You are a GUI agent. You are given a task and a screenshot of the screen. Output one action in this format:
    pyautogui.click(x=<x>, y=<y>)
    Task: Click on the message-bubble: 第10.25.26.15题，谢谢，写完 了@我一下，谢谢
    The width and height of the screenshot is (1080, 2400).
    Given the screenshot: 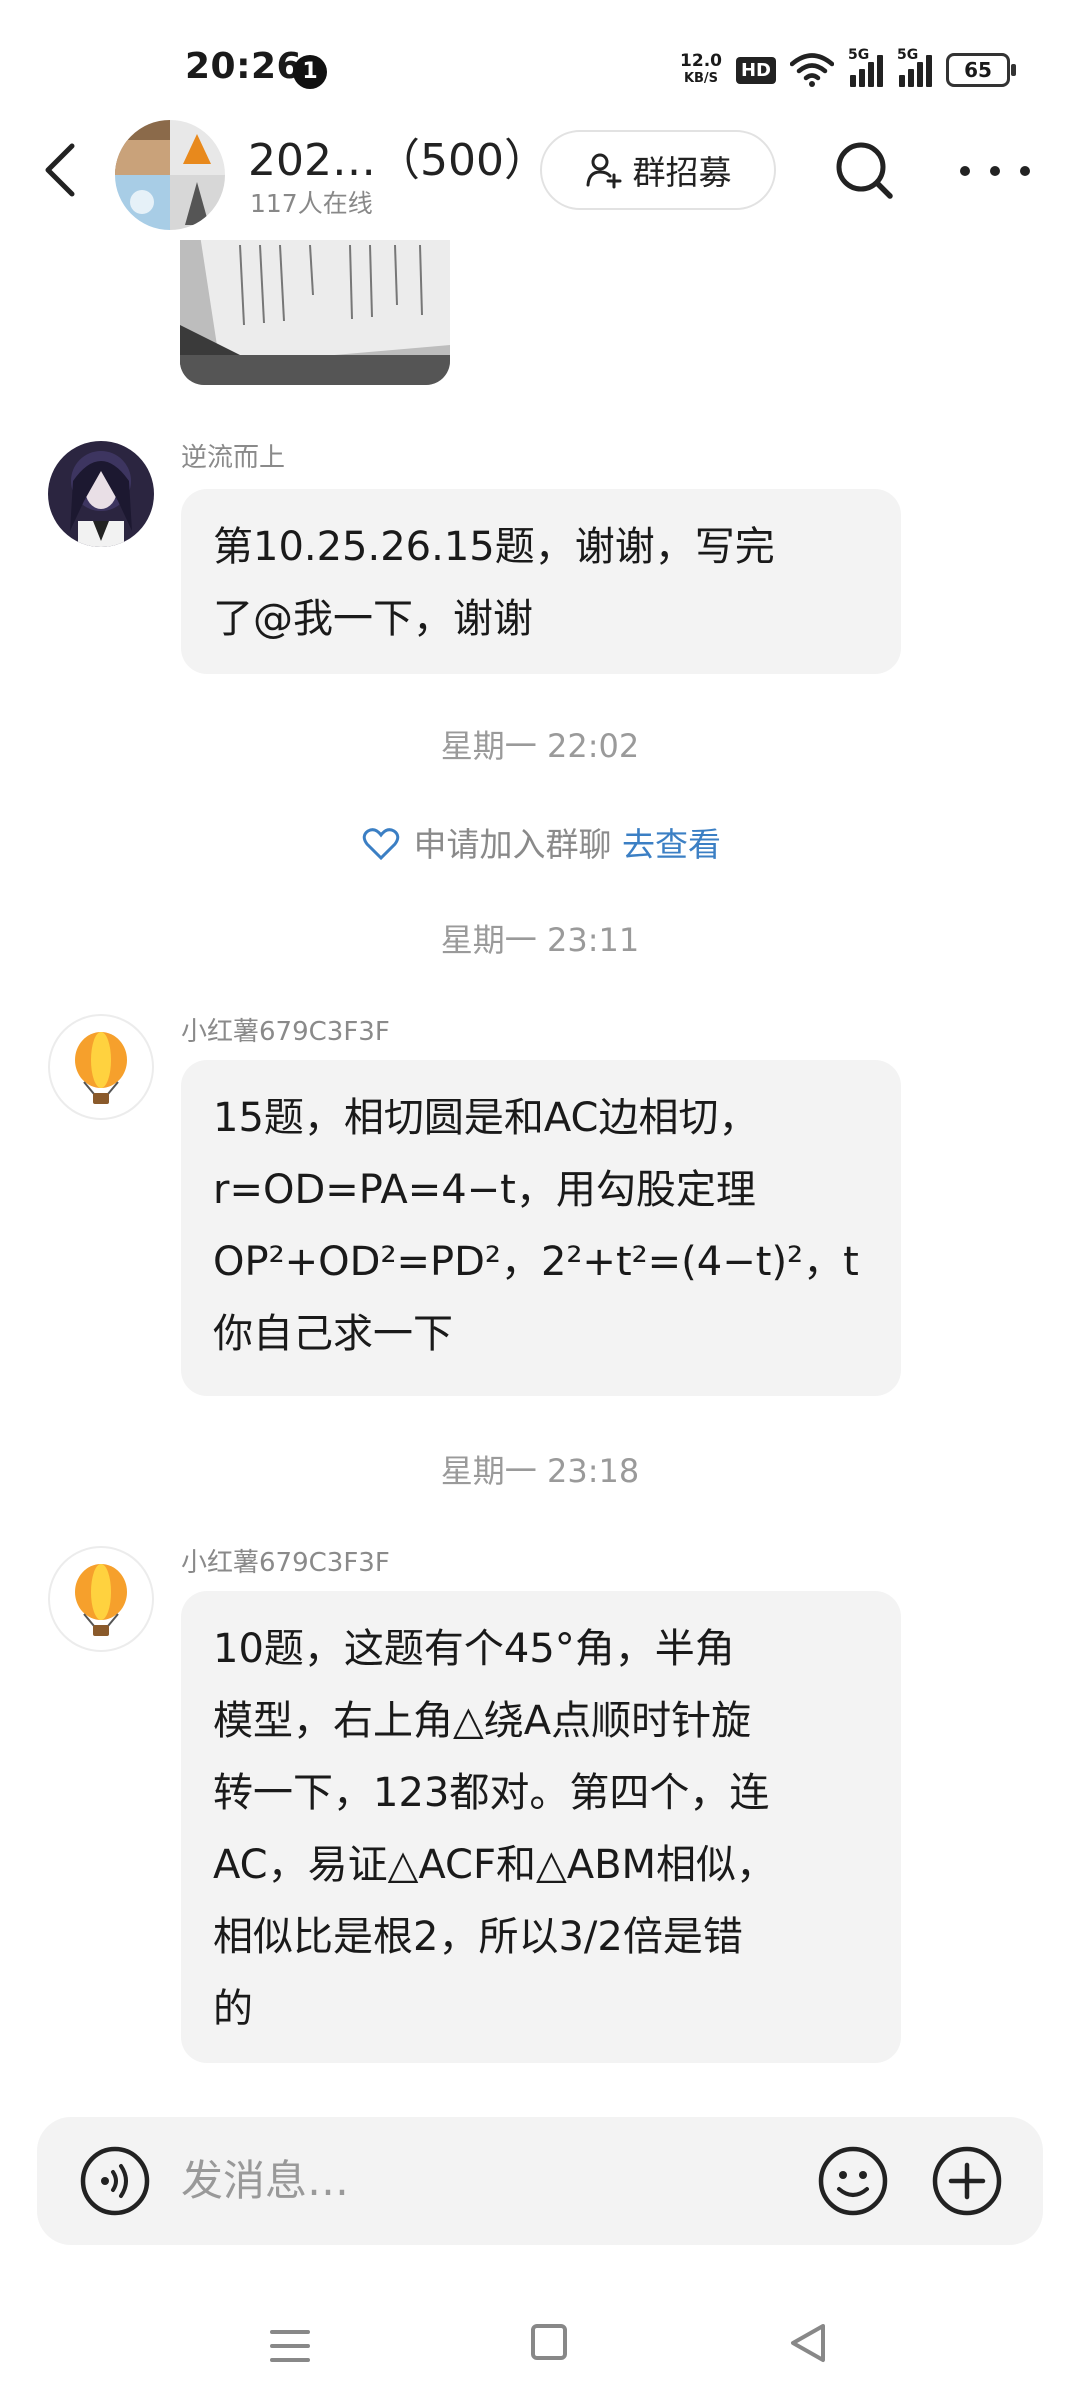 What is the action you would take?
    pyautogui.click(x=541, y=581)
    